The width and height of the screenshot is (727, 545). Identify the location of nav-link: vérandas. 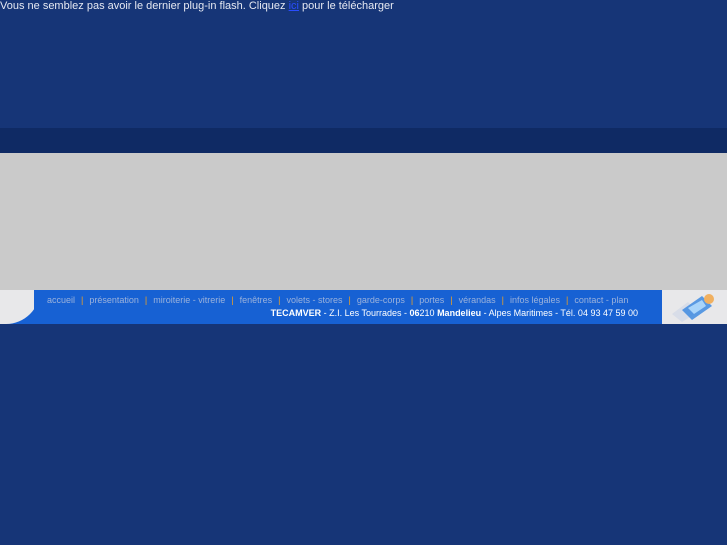
(477, 300).